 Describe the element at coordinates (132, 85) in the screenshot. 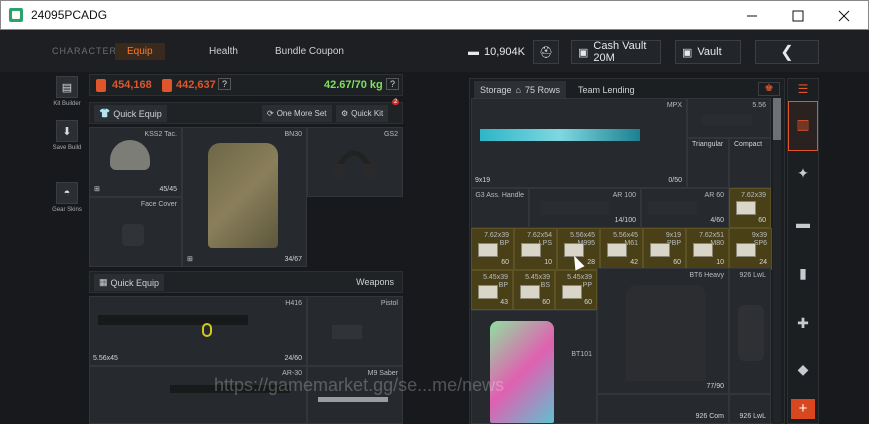

I see `value-a: 454,168` at that location.